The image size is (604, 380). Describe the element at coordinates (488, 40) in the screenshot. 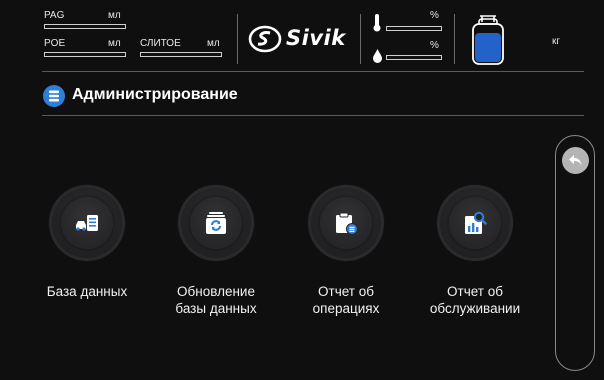

I see `refrigerant-cylinder-icon` at that location.